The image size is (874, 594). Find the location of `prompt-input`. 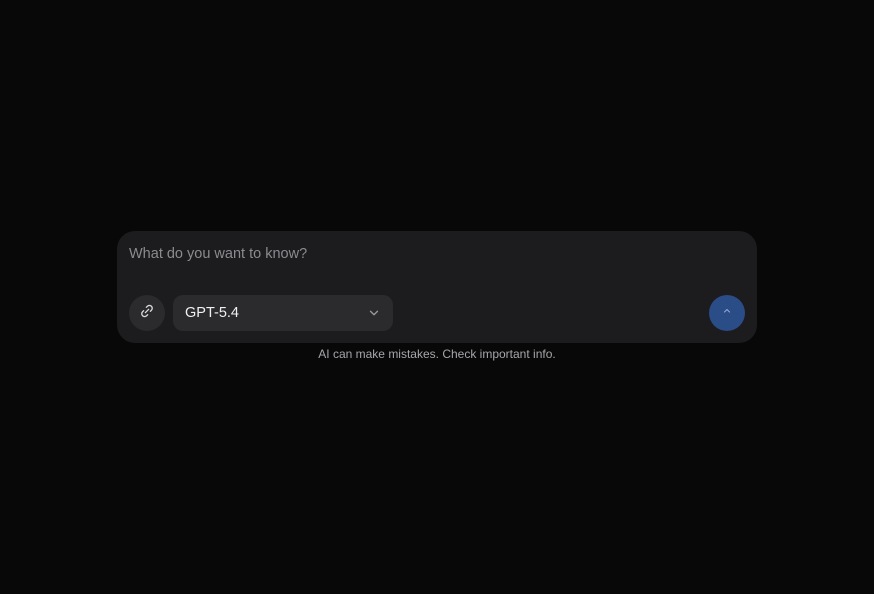

prompt-input is located at coordinates (434, 254).